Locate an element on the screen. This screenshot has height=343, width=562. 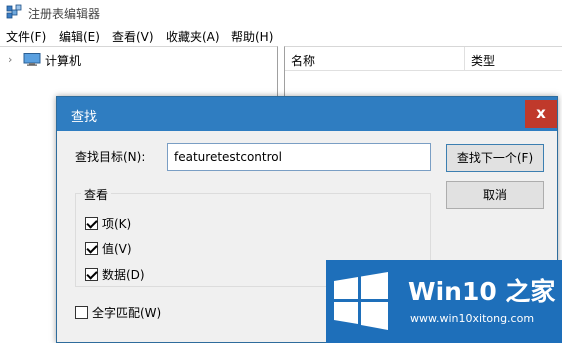
option-values: 值(V) is located at coordinates (108, 248).